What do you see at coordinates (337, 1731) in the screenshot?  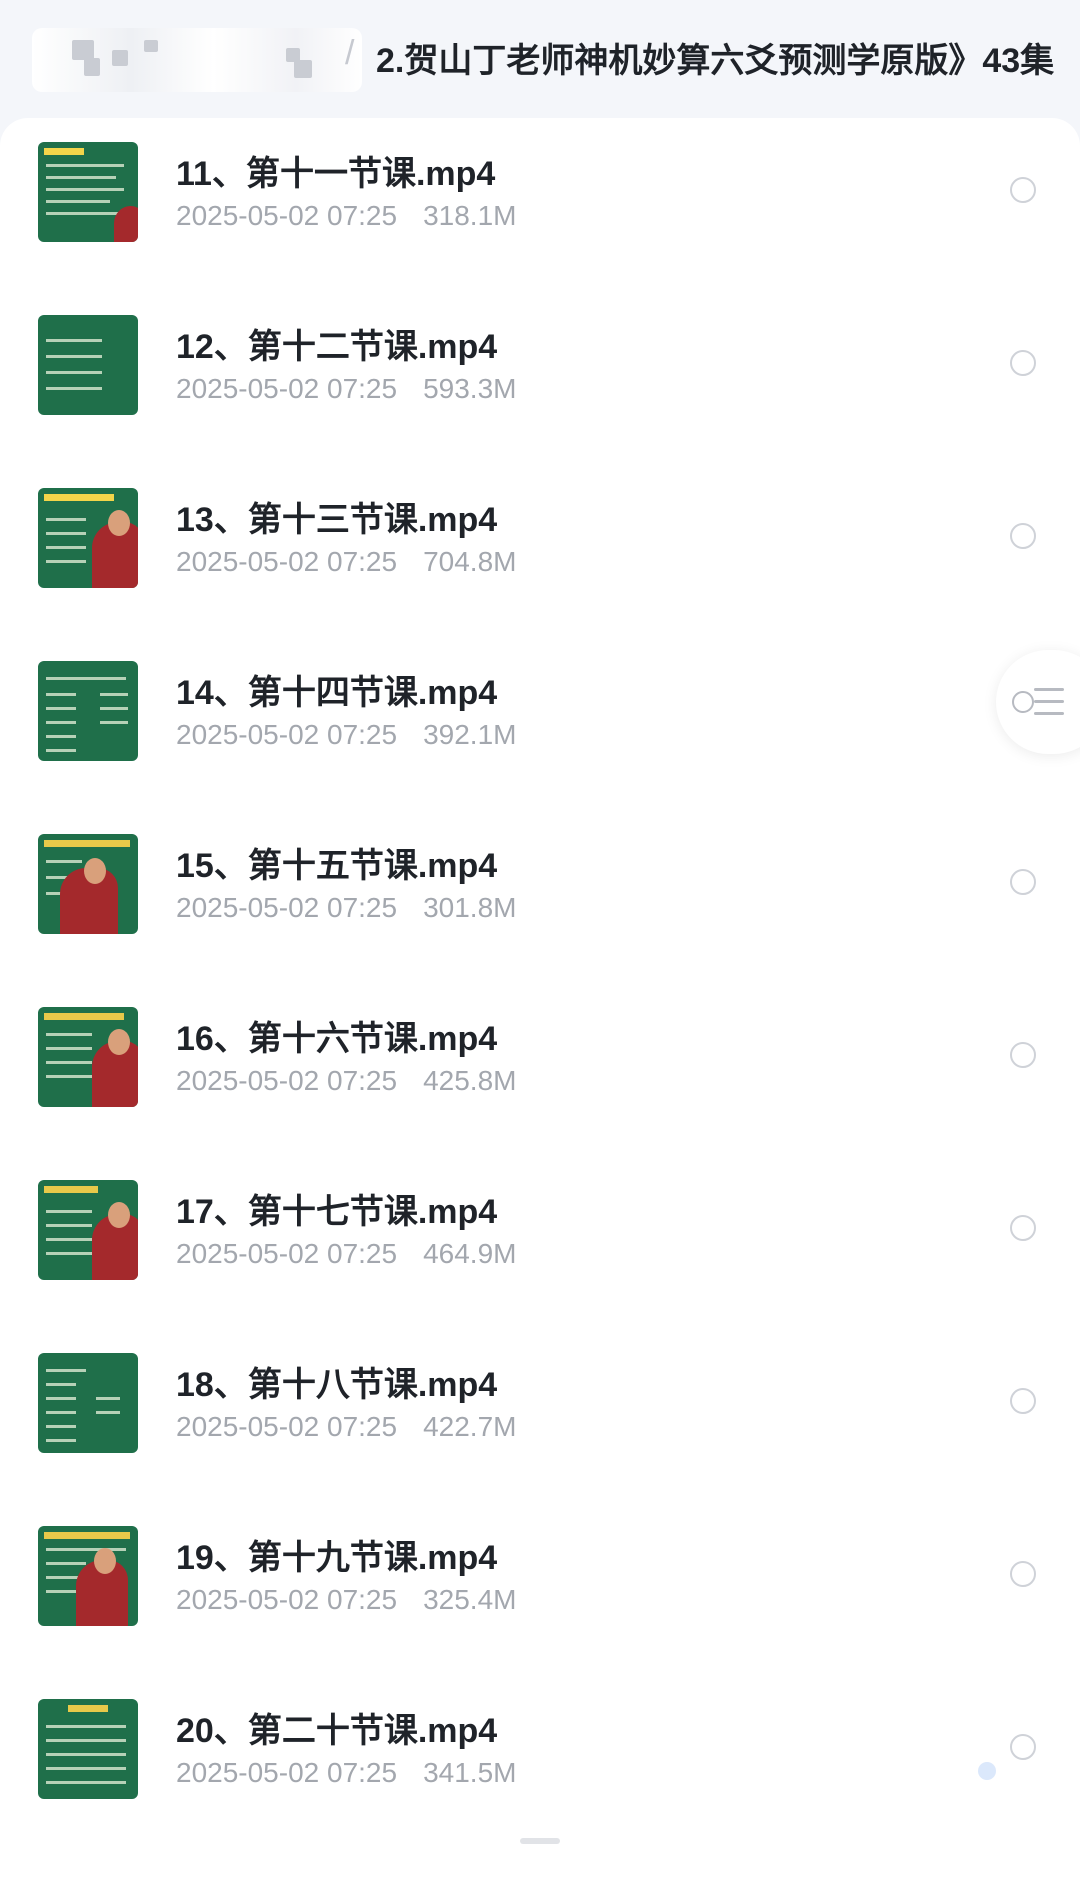 I see `file-name: 20、第二十节课.mp4` at bounding box center [337, 1731].